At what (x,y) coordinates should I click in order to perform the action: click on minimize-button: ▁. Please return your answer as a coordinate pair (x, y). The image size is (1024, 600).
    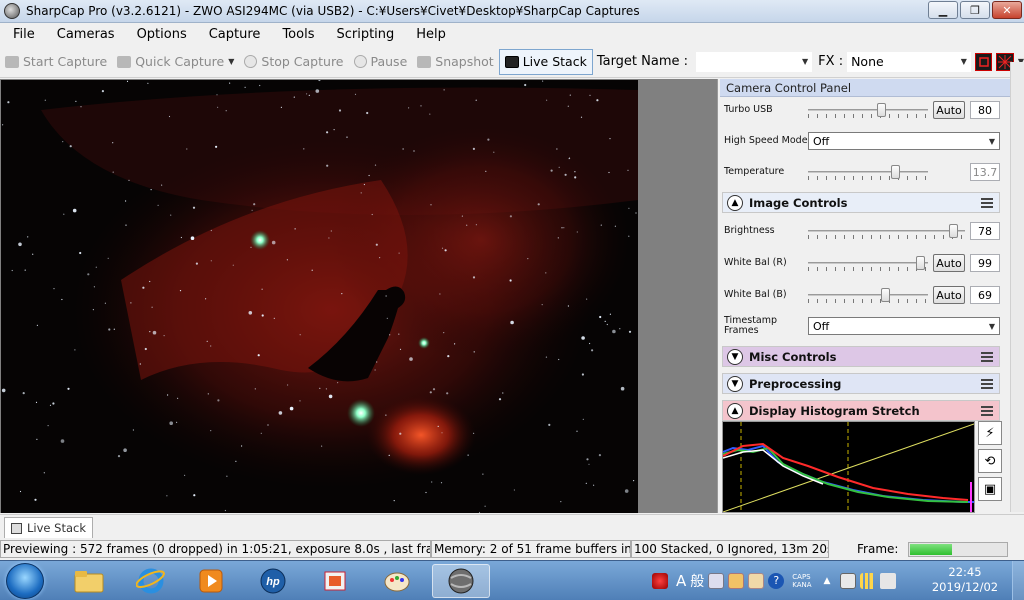
    Looking at the image, I should click on (943, 10).